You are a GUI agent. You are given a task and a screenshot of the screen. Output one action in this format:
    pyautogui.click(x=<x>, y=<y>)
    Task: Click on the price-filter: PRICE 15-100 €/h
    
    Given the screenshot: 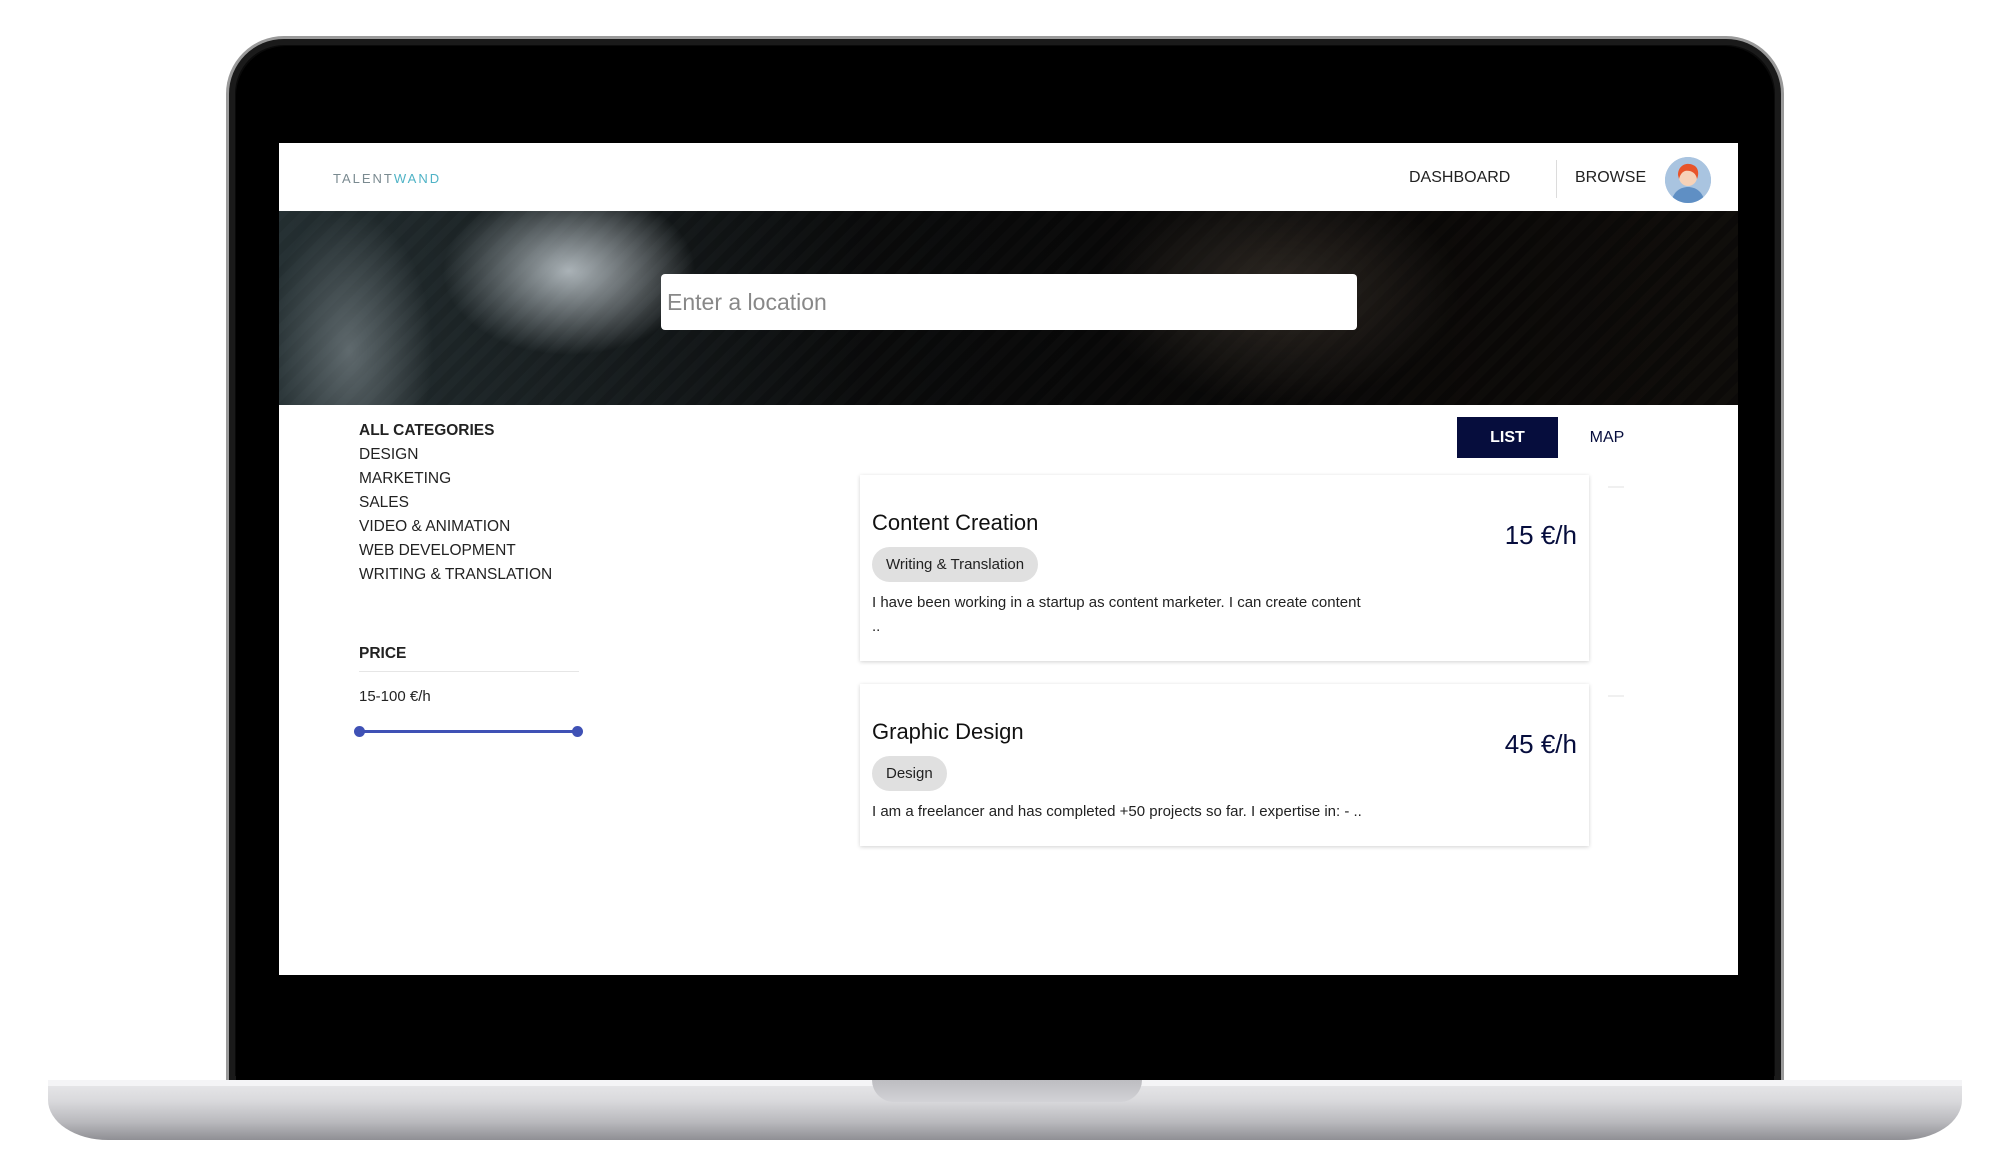 What is the action you would take?
    pyautogui.click(x=469, y=675)
    